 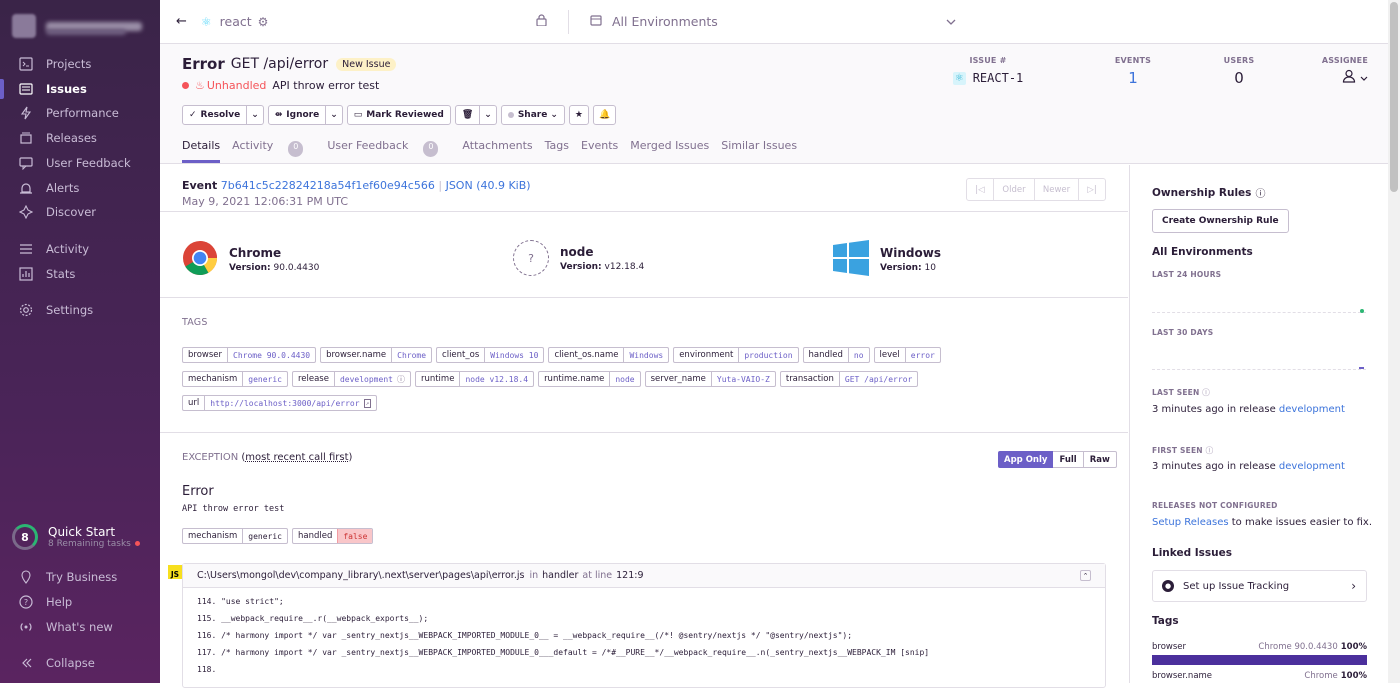 What do you see at coordinates (851, 259) in the screenshot?
I see `windows-icon` at bounding box center [851, 259].